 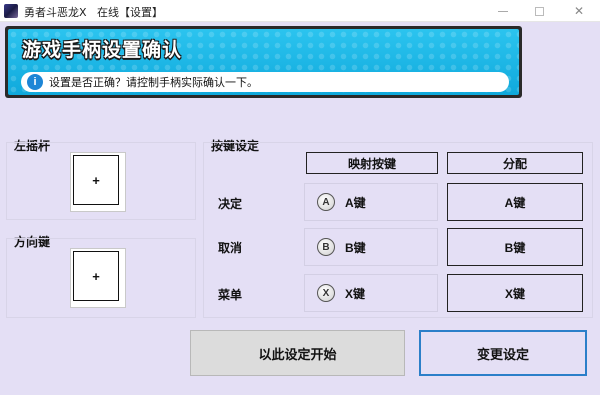 I want to click on mapped-key-label: A键, so click(x=355, y=202).